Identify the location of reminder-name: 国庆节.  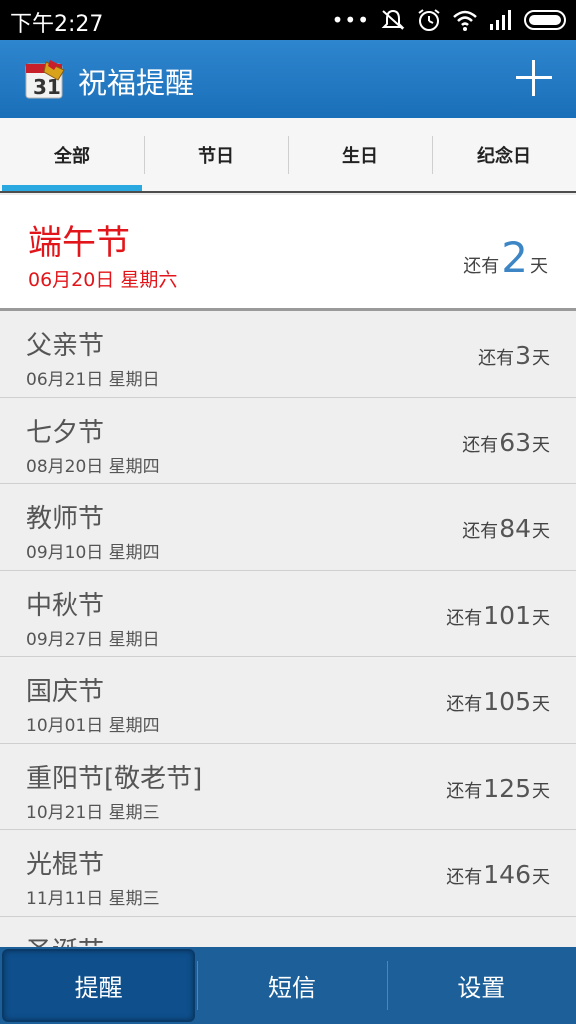
(65, 692).